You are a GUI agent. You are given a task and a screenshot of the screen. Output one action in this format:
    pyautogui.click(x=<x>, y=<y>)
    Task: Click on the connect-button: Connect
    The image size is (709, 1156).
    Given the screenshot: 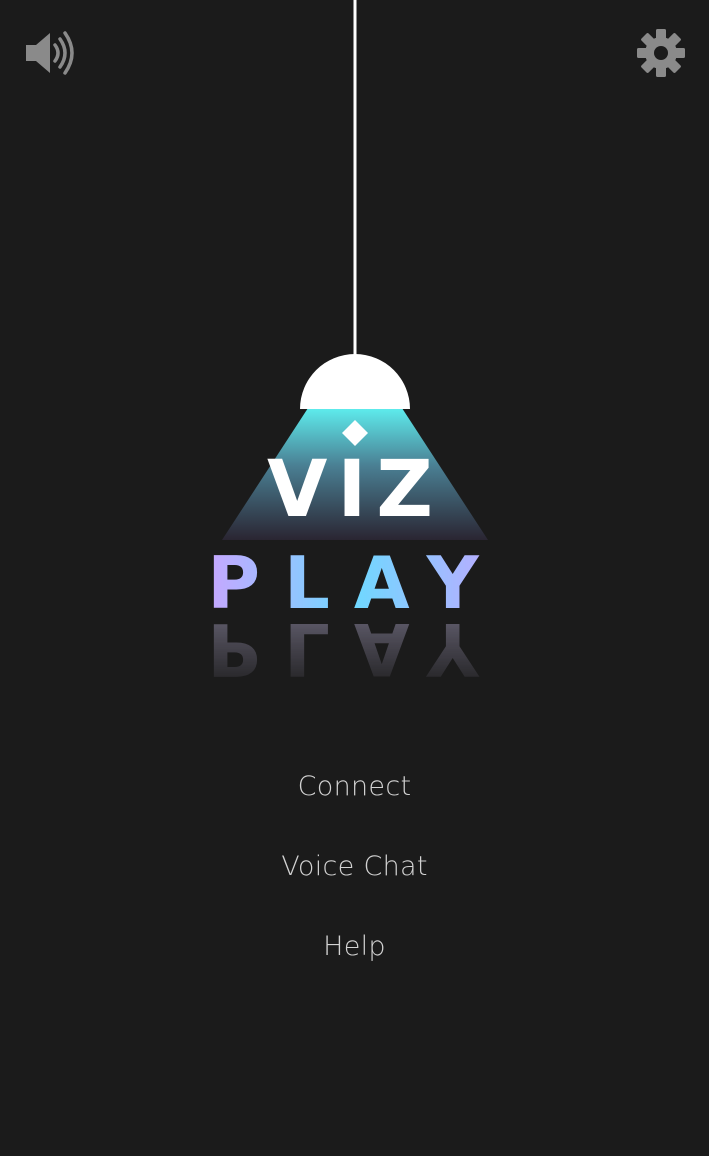 What is the action you would take?
    pyautogui.click(x=355, y=787)
    